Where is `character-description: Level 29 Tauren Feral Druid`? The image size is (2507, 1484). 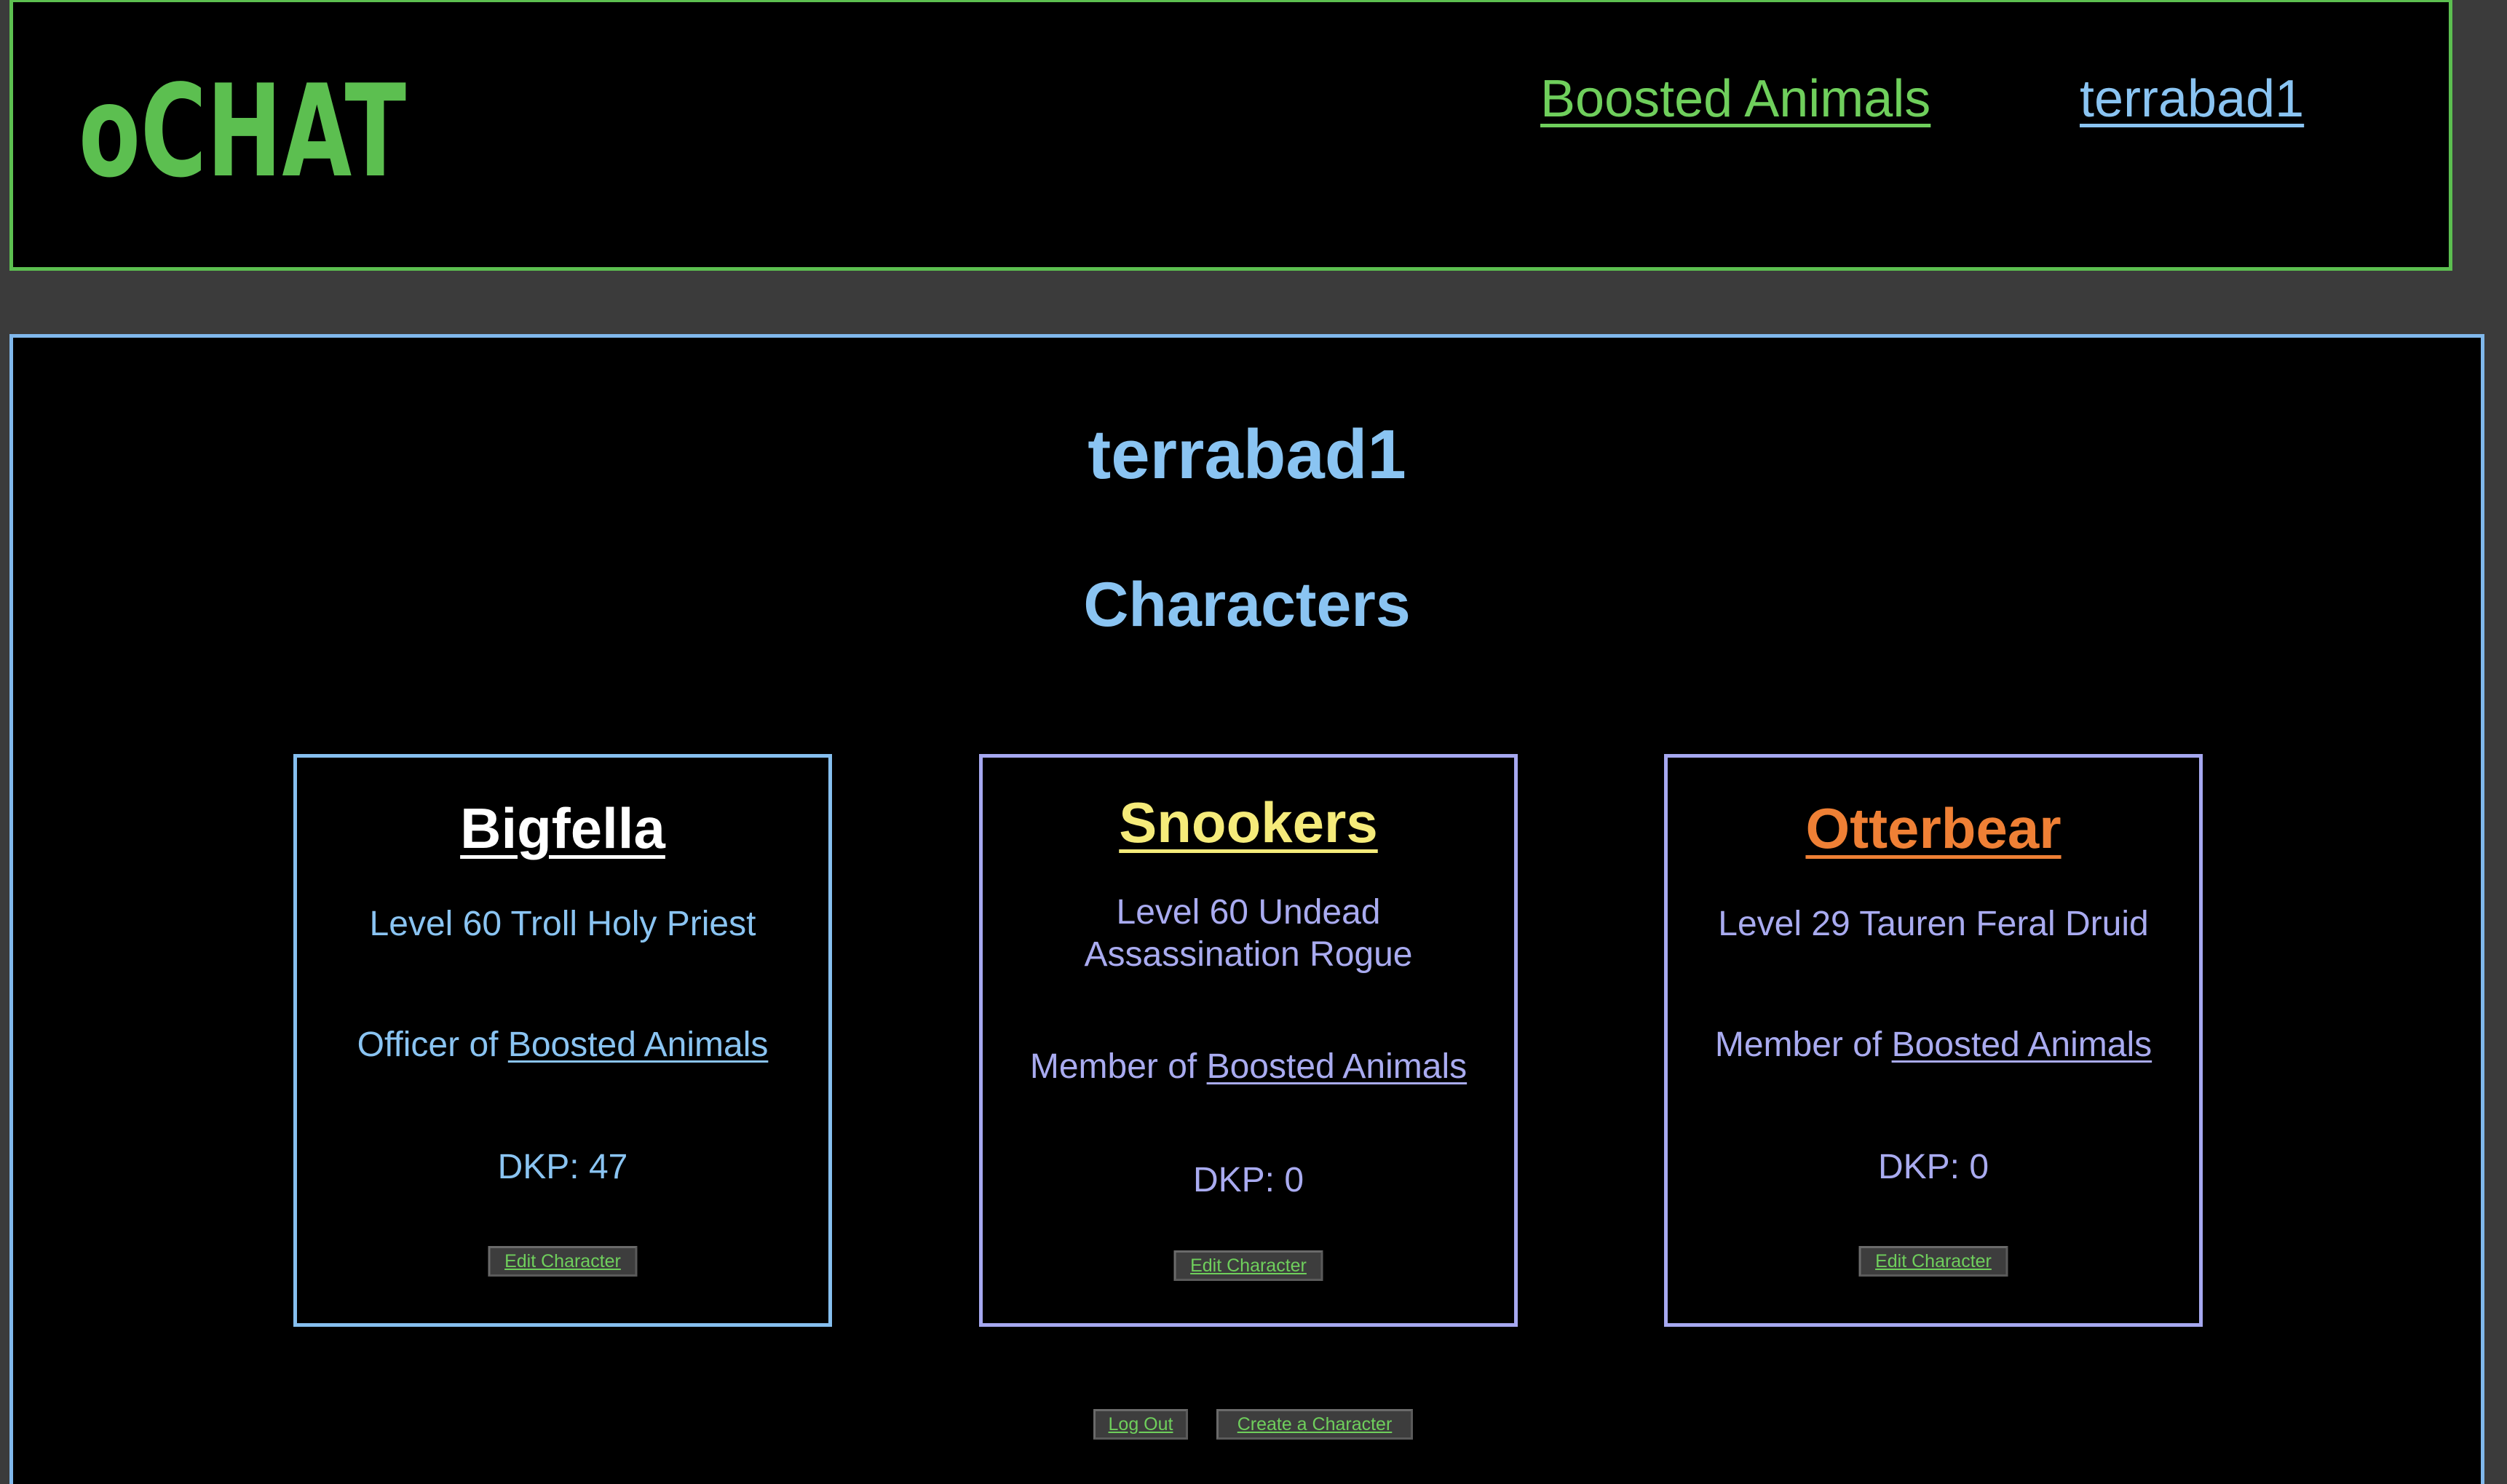 character-description: Level 29 Tauren Feral Druid is located at coordinates (1933, 924).